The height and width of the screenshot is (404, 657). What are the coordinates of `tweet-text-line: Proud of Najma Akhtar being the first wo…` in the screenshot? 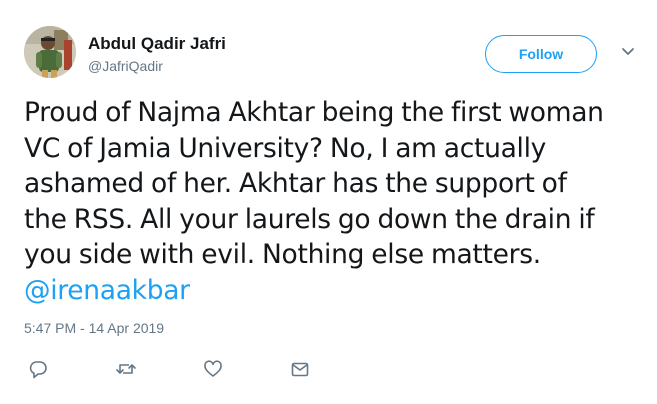 It's located at (314, 112).